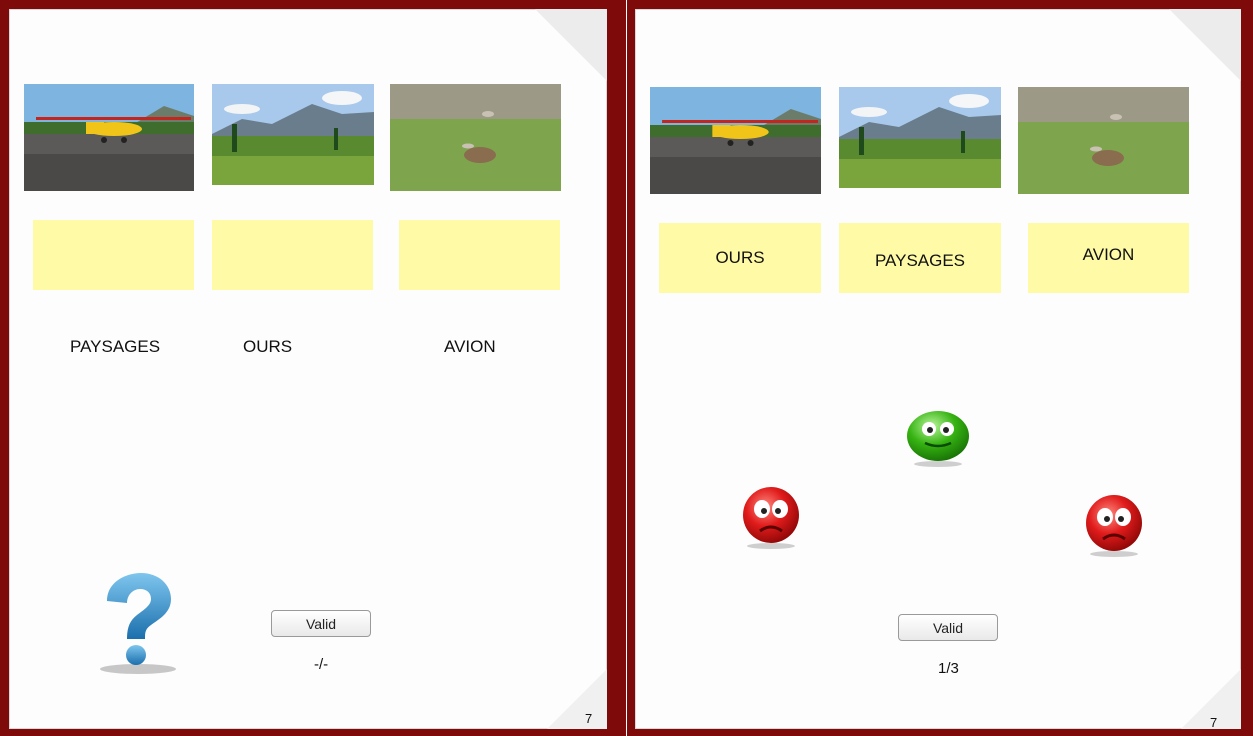  I want to click on correct-green-face-icon, so click(938, 438).